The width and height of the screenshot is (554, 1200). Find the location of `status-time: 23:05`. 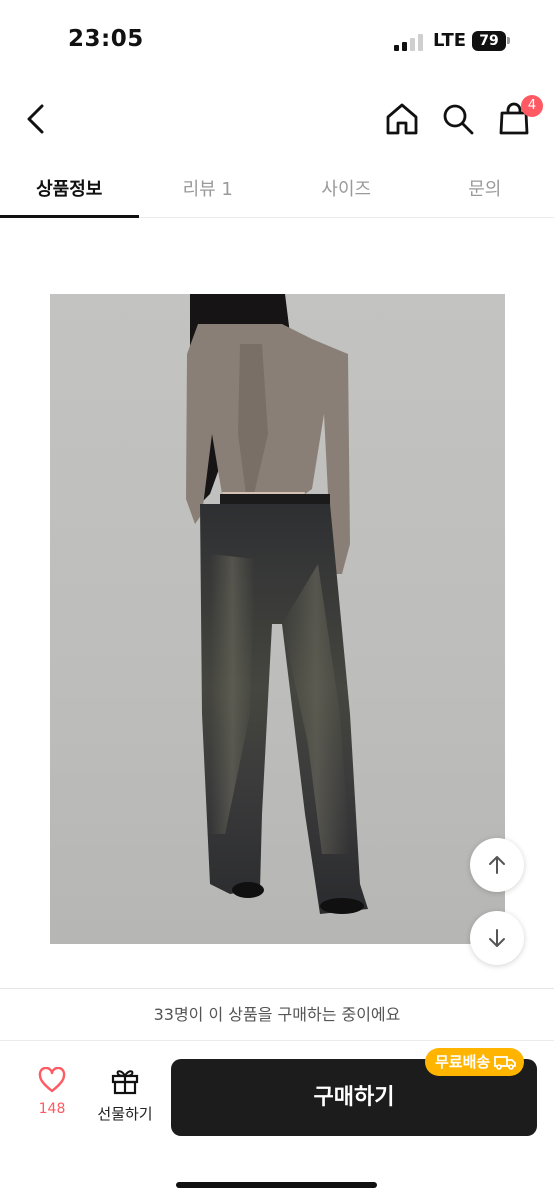

status-time: 23:05 is located at coordinates (106, 39).